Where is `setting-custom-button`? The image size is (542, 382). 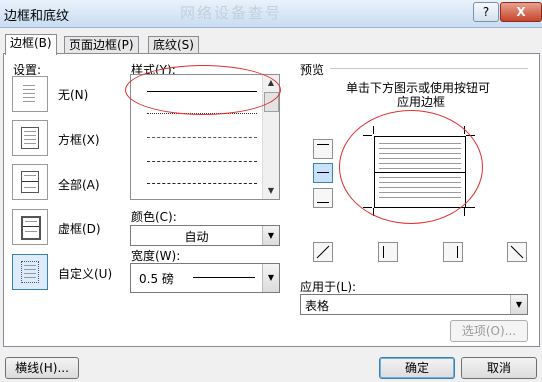
setting-custom-button is located at coordinates (30, 272).